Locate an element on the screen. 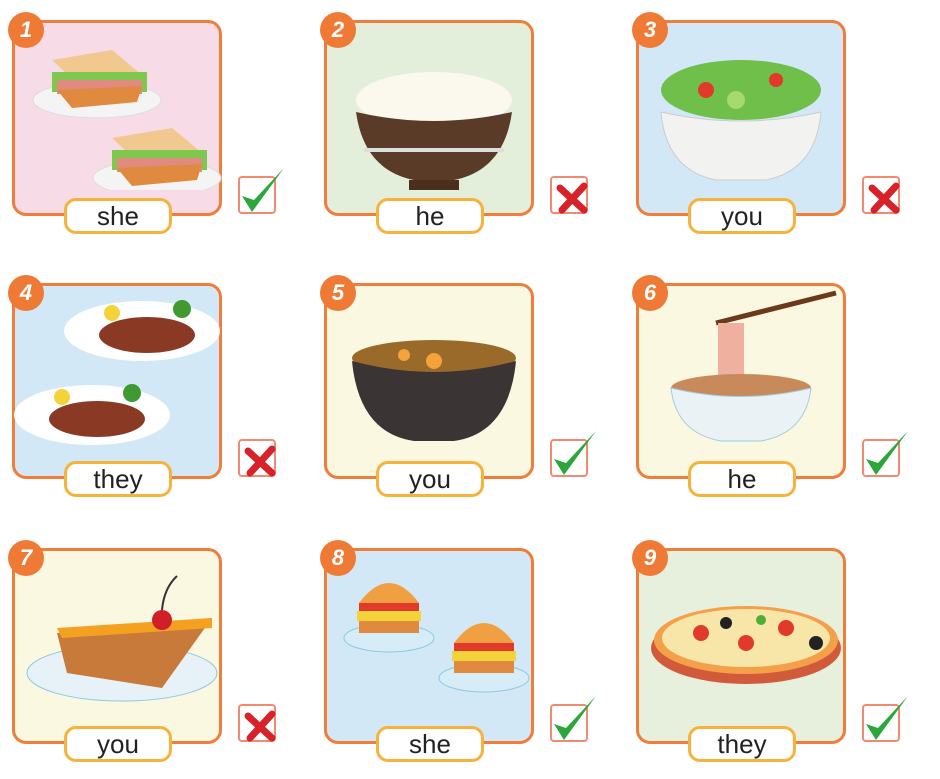  item-number-badge: 8 is located at coordinates (338, 558).